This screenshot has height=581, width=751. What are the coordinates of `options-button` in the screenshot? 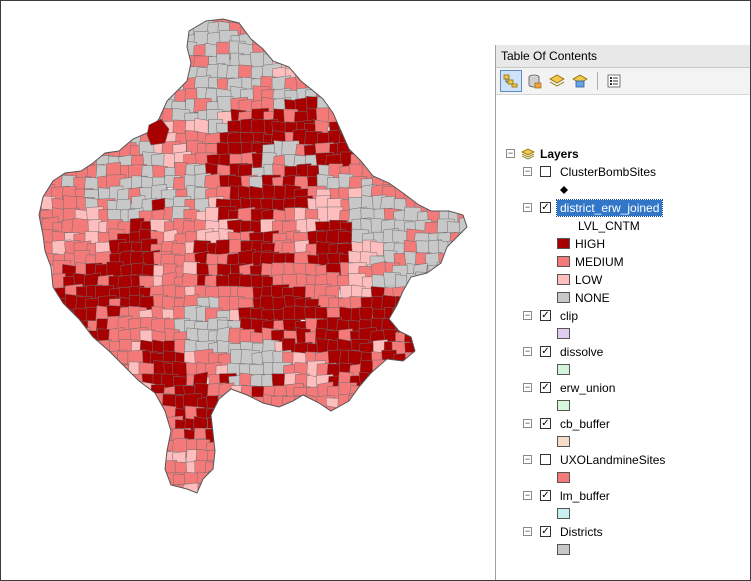 It's located at (614, 81).